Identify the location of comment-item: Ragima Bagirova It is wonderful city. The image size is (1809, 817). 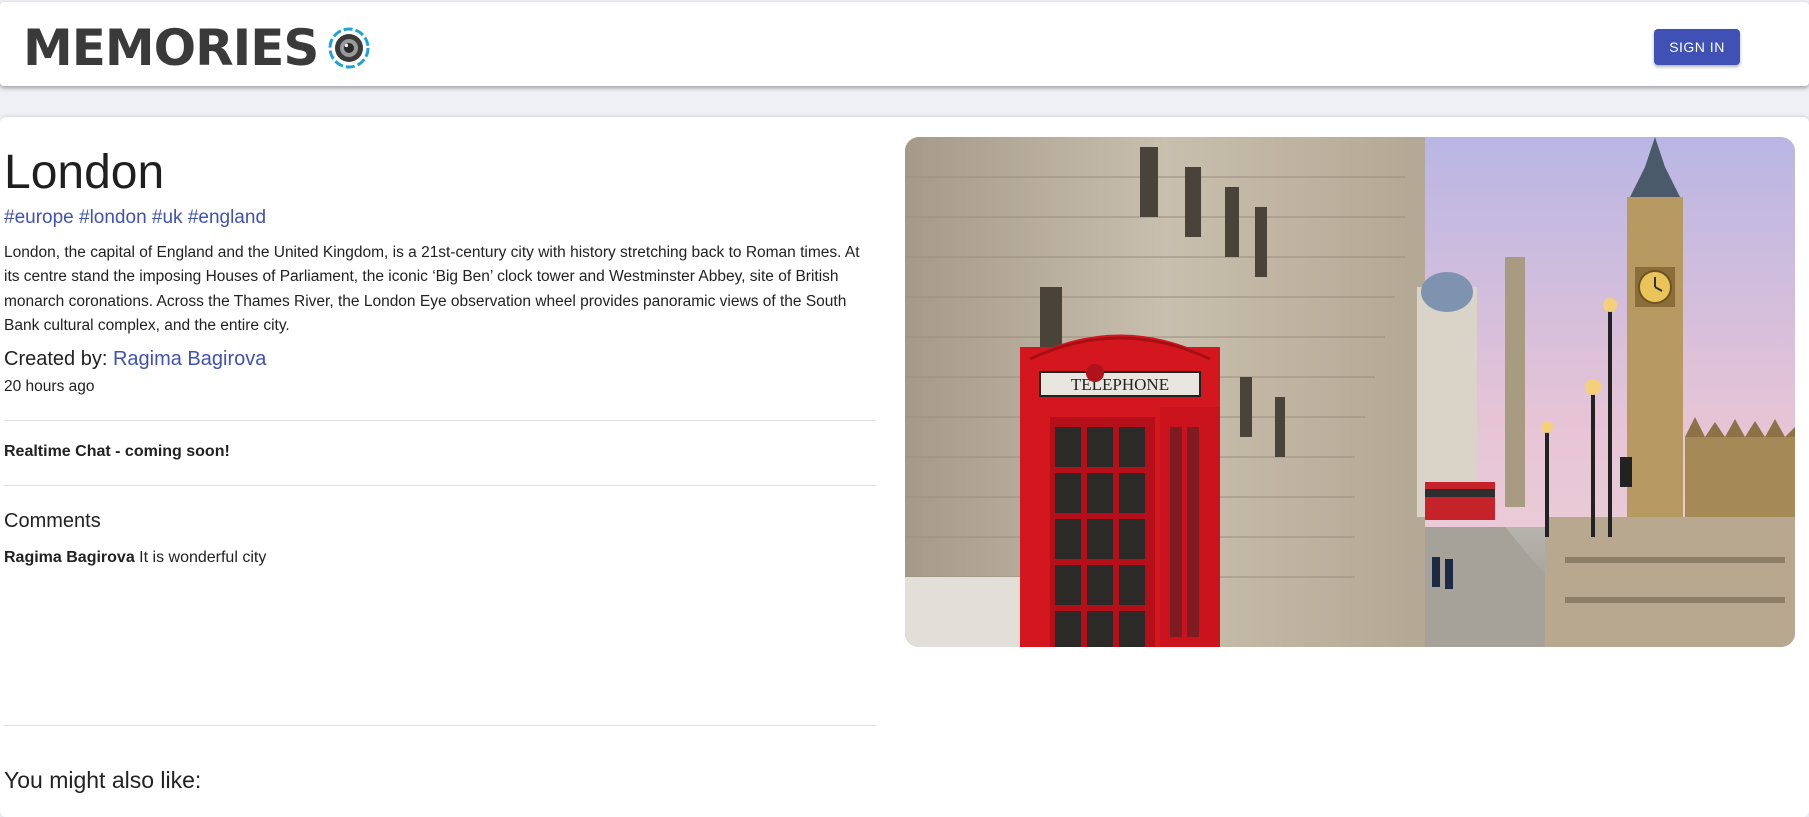
(135, 558).